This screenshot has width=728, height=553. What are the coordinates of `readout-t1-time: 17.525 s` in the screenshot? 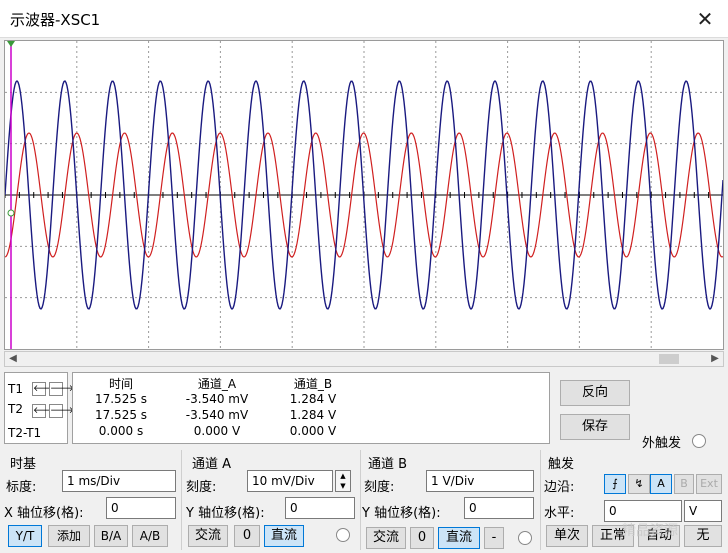 It's located at (121, 399).